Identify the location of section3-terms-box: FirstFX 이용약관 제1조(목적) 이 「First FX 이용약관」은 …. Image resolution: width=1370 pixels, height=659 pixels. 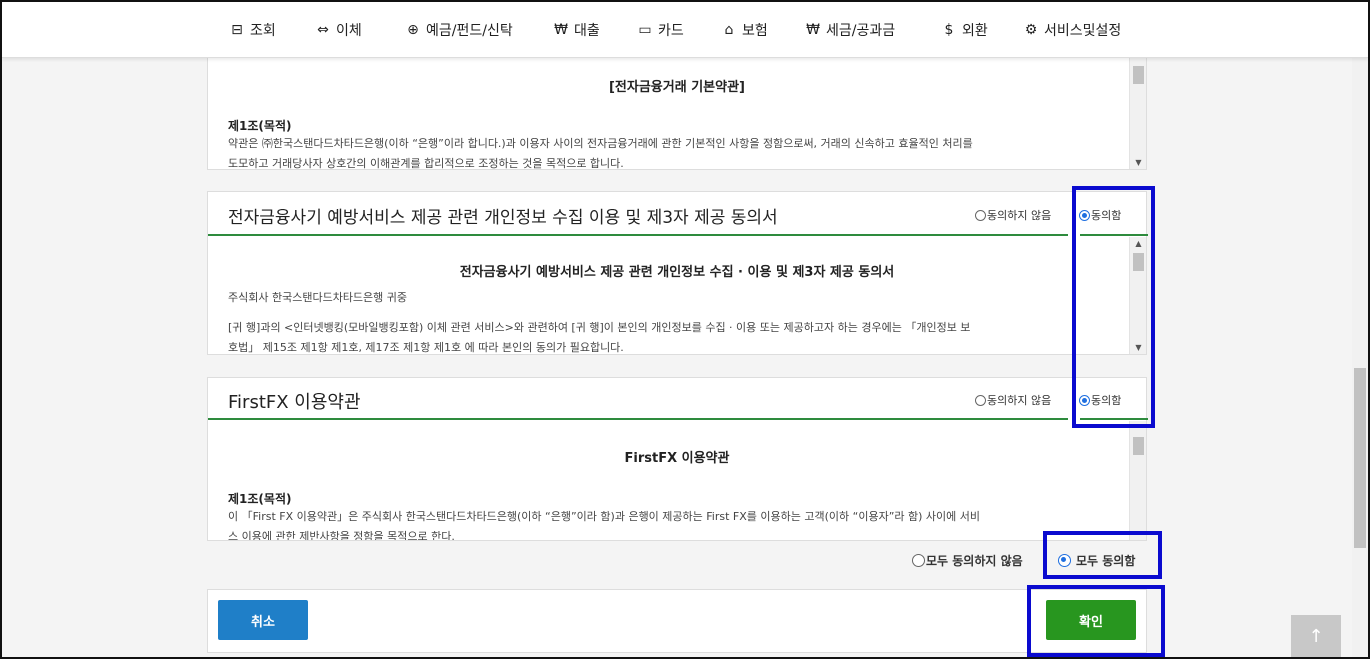
(677, 481).